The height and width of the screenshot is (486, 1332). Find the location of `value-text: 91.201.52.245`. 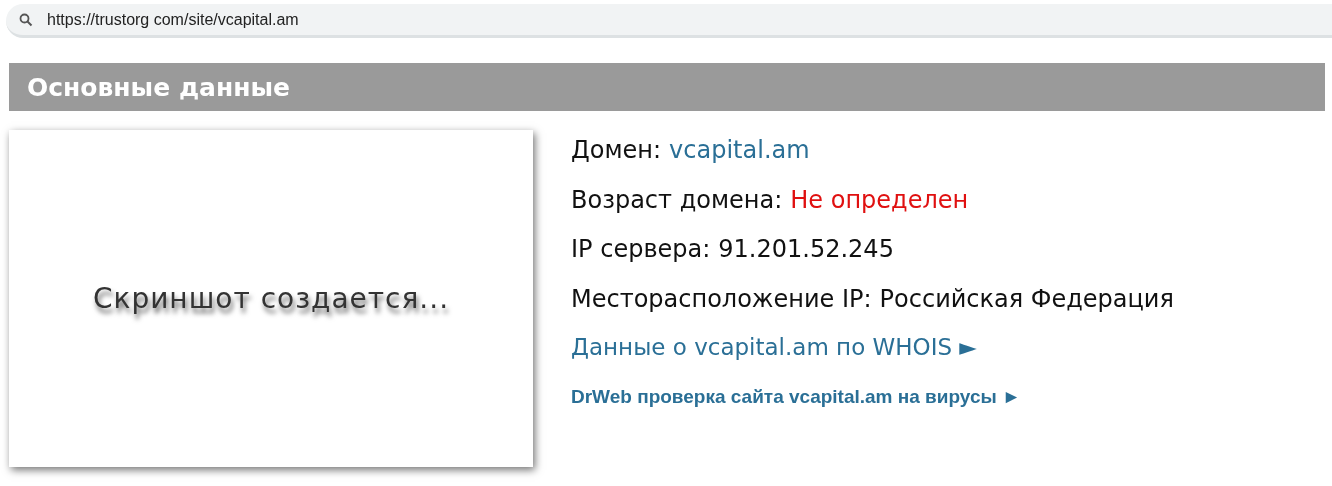

value-text: 91.201.52.245 is located at coordinates (806, 249).